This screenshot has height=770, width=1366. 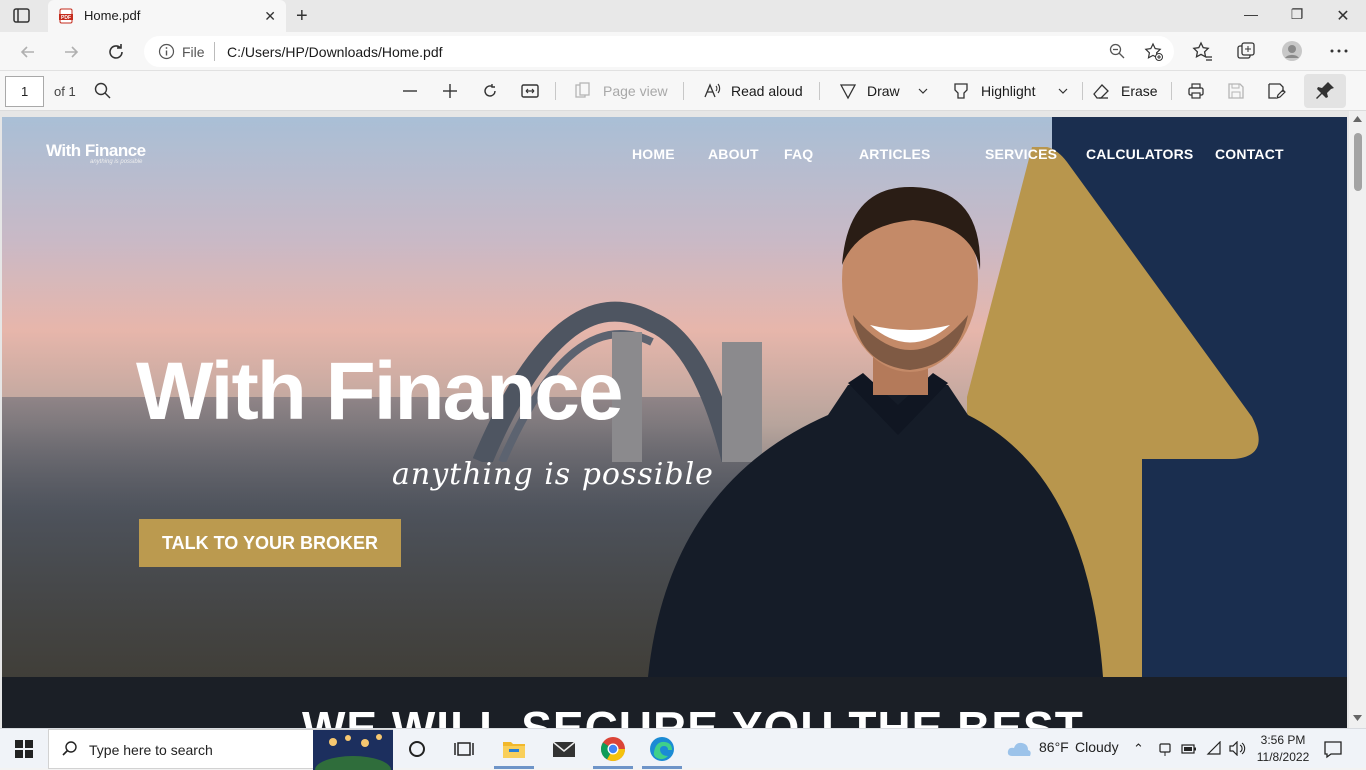 I want to click on save-as-icon, so click(x=1276, y=91).